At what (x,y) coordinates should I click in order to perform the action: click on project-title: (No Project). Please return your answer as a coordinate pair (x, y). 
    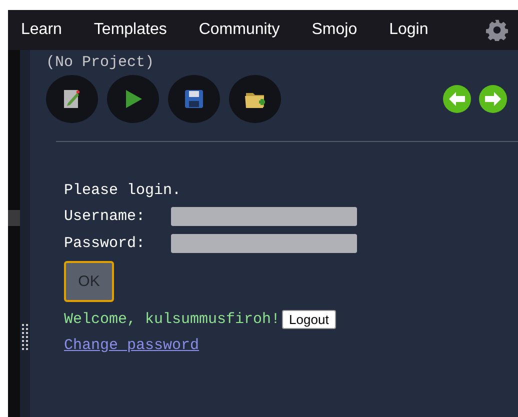
    Looking at the image, I should click on (101, 62).